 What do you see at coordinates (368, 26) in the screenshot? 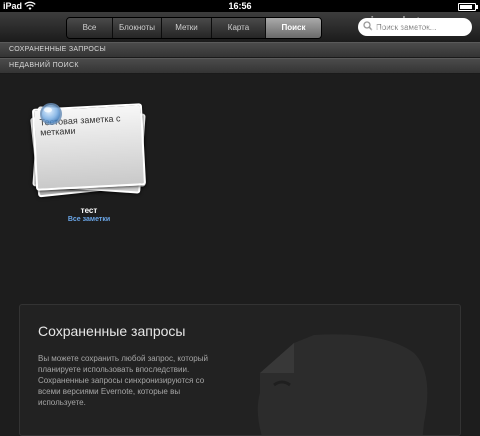
I see `magnifier-icon` at bounding box center [368, 26].